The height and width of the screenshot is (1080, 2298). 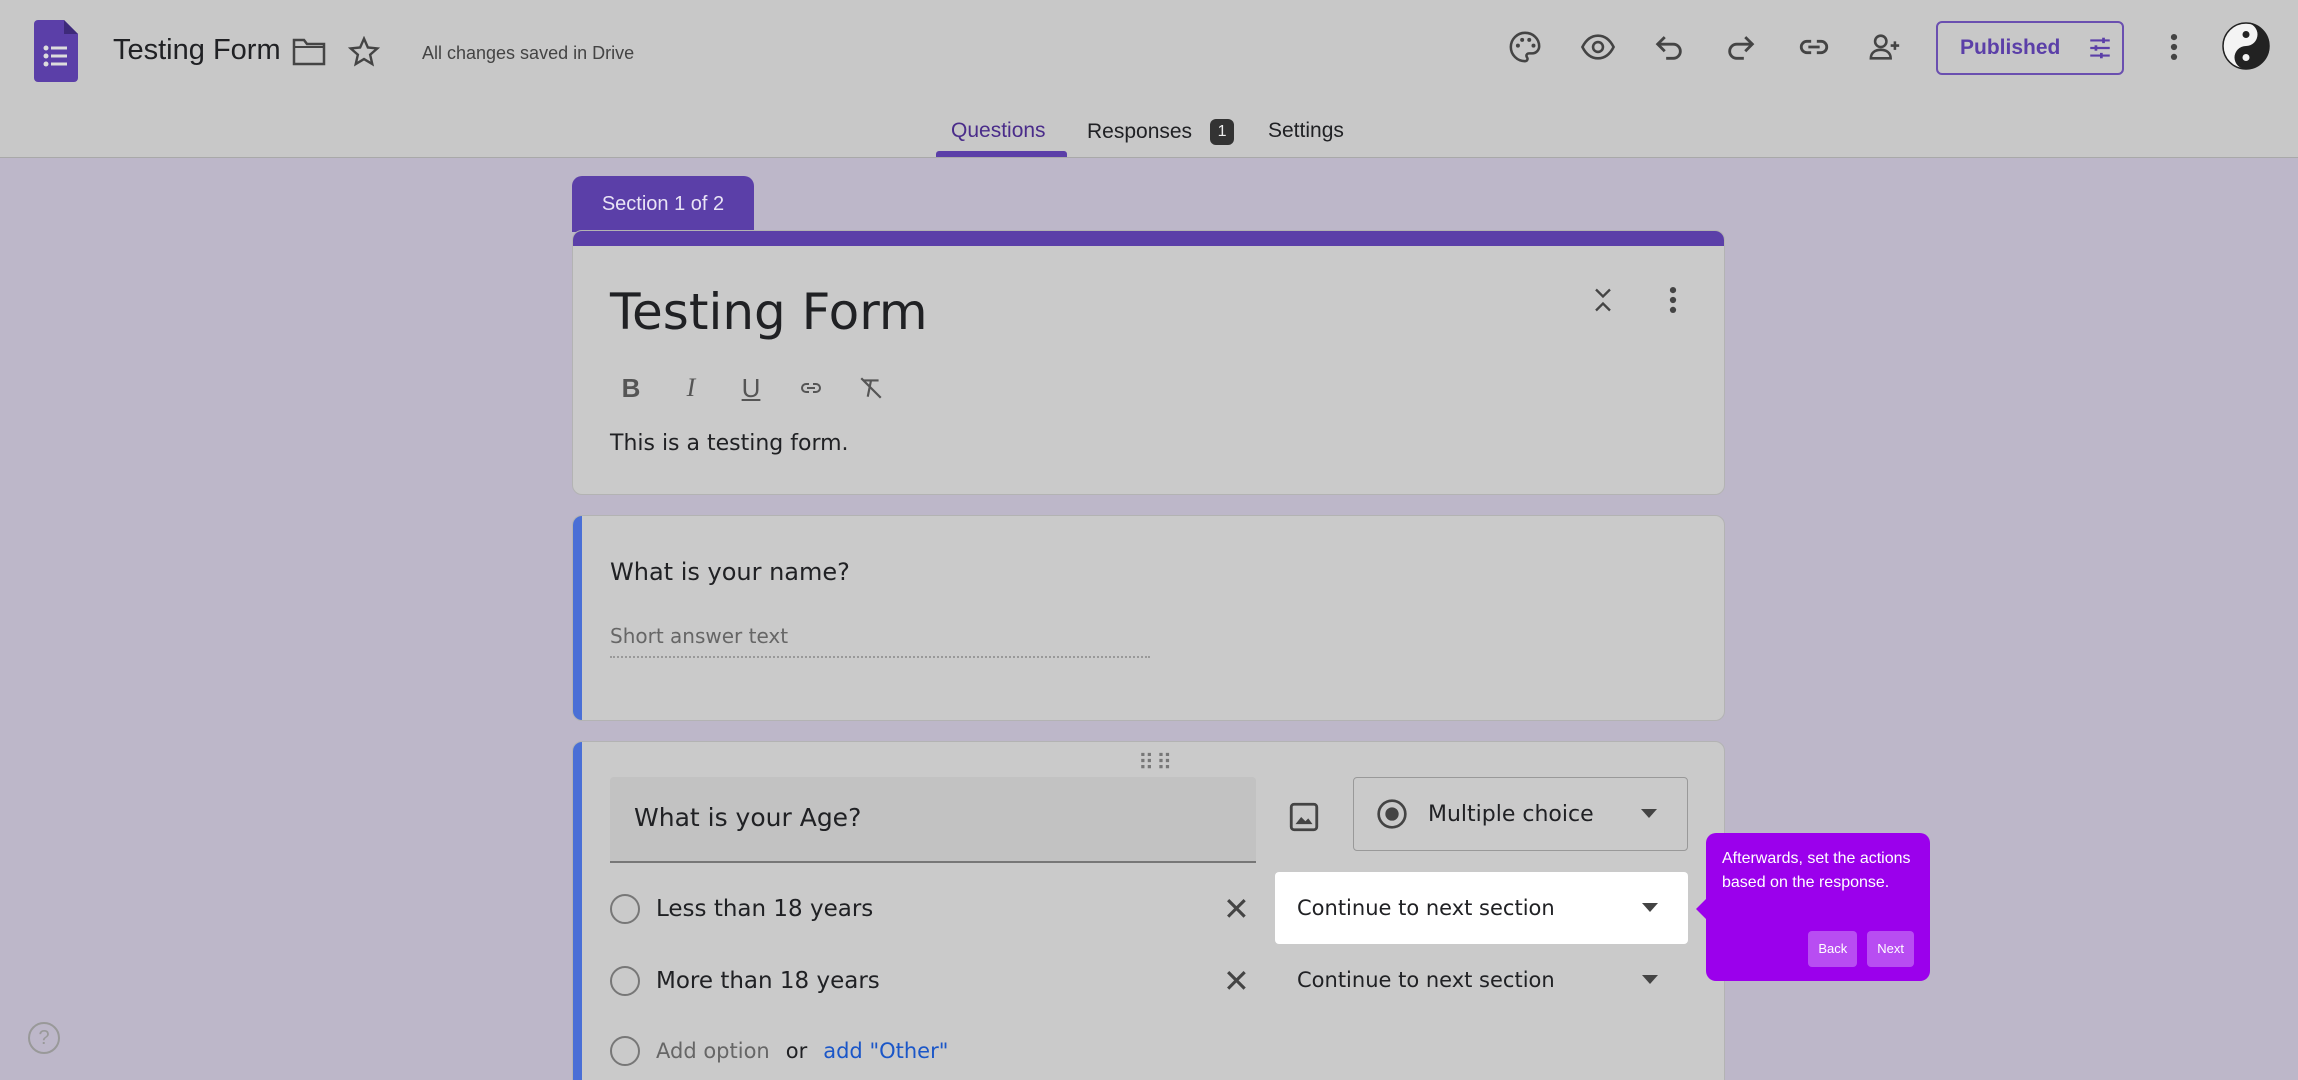 I want to click on form-description: This is a testing form., so click(x=729, y=443).